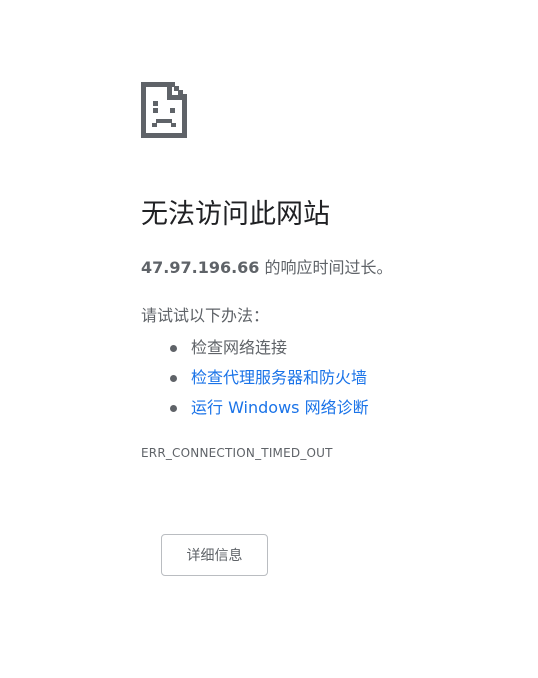 Image resolution: width=538 pixels, height=678 pixels. I want to click on run-network-diagnostics-link: 运行 Windows 网络诊断, so click(280, 407).